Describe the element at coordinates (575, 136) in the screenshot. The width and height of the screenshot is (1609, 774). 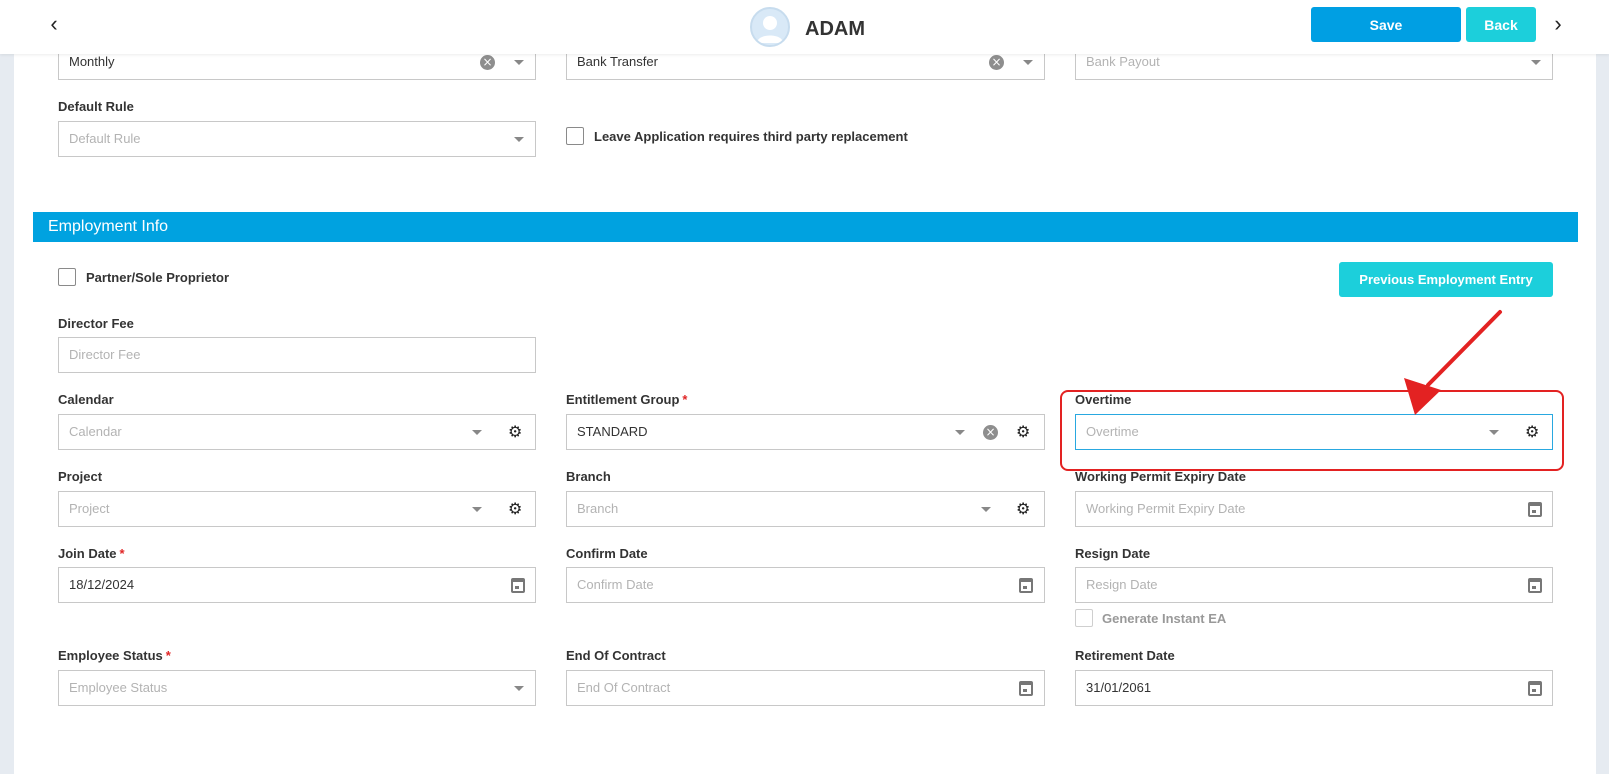
I see `leave-replacement-checkbox` at that location.